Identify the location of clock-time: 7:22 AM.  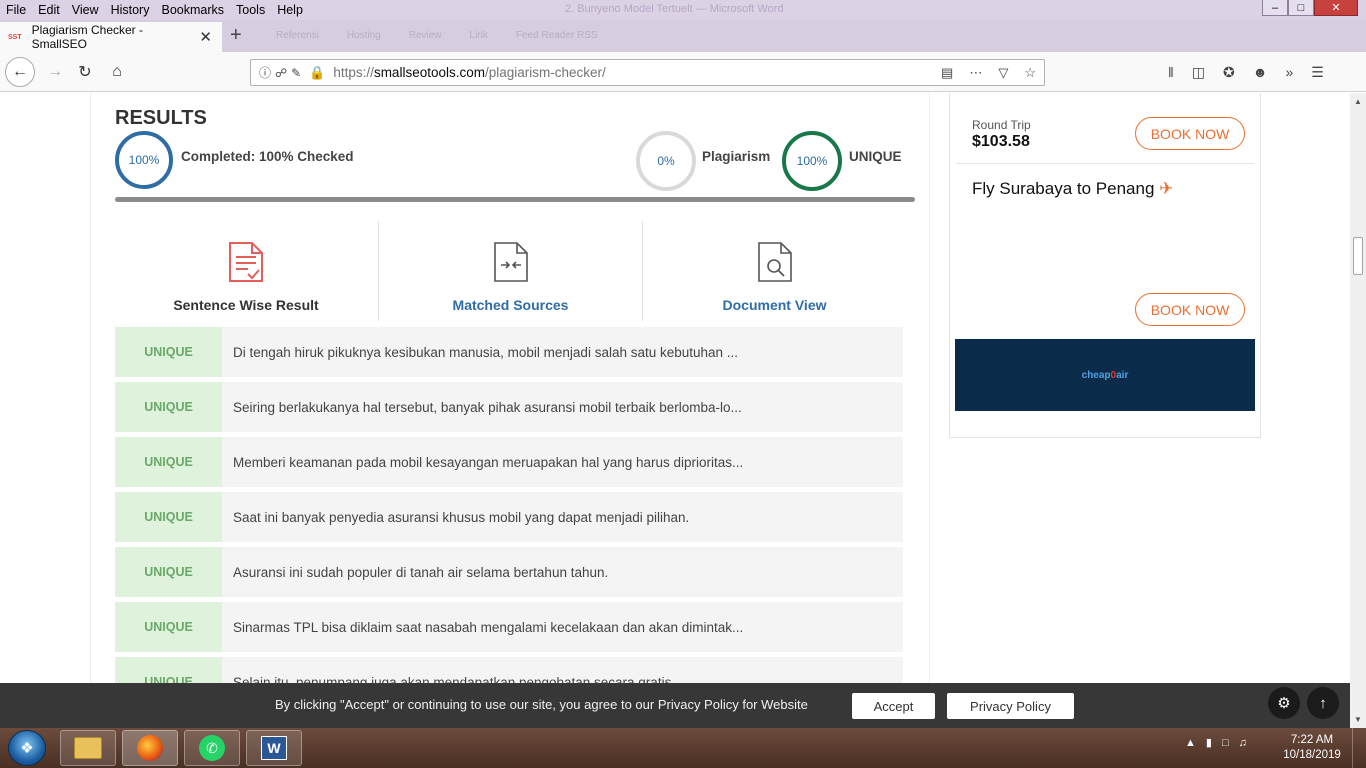
(1312, 740).